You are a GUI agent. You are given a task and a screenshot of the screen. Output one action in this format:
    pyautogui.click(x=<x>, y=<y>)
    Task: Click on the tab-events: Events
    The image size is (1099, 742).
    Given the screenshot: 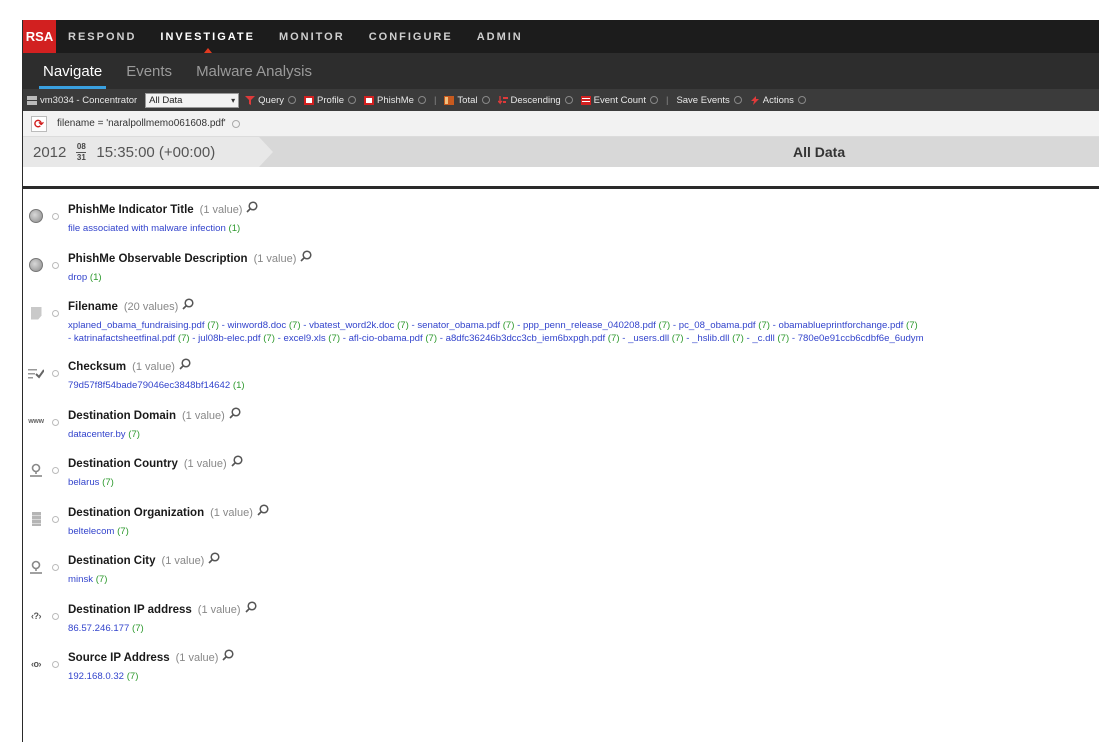 What is the action you would take?
    pyautogui.click(x=149, y=71)
    